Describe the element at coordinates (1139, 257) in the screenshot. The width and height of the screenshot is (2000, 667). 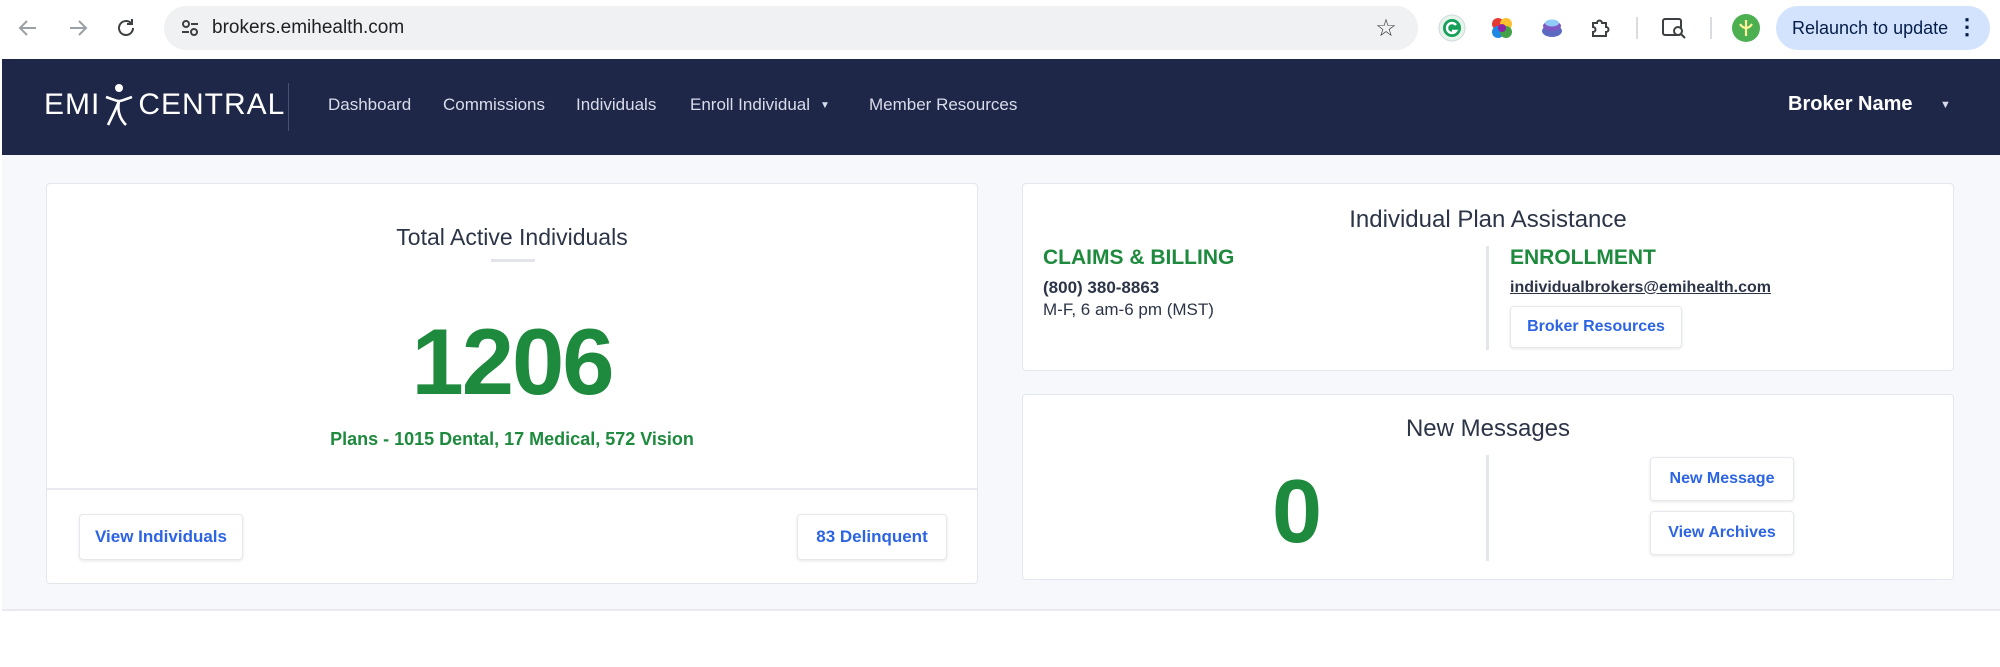
I see `claims-billing-heading: CLAIMS & BILLING` at that location.